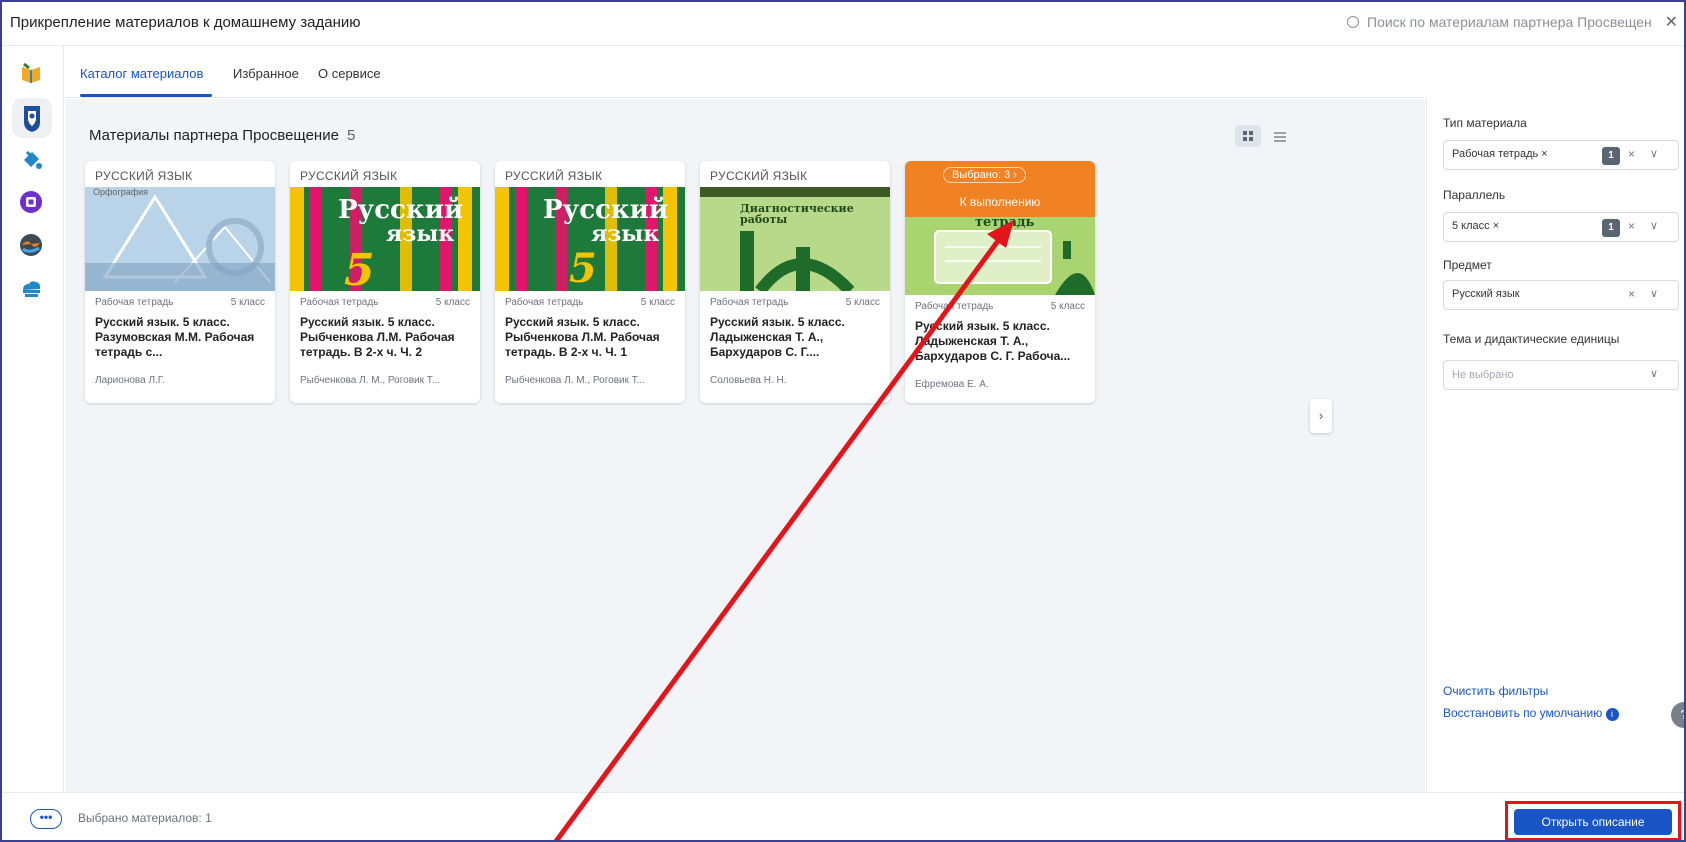  What do you see at coordinates (121, 192) in the screenshot?
I see `cover-heading: Орфография` at bounding box center [121, 192].